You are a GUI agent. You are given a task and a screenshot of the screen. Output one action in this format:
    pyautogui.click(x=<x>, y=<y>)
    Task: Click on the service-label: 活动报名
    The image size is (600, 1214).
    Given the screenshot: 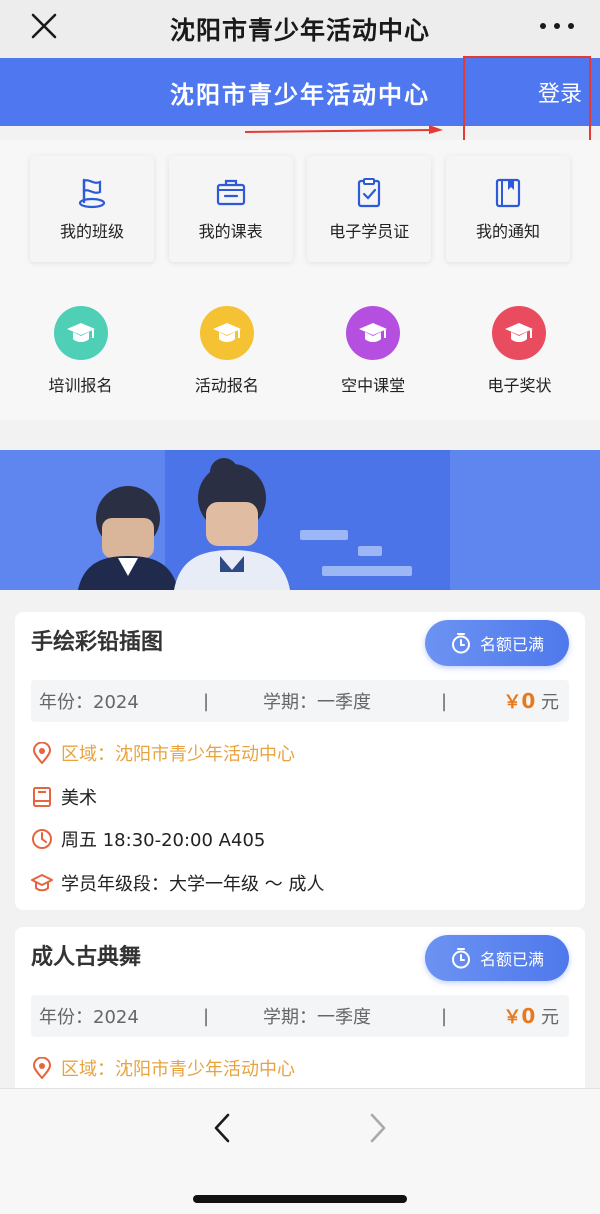 What is the action you would take?
    pyautogui.click(x=226, y=385)
    